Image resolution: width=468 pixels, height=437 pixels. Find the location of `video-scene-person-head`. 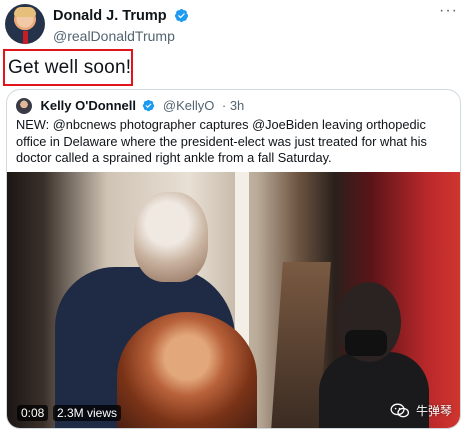

video-scene-person-head is located at coordinates (171, 237).